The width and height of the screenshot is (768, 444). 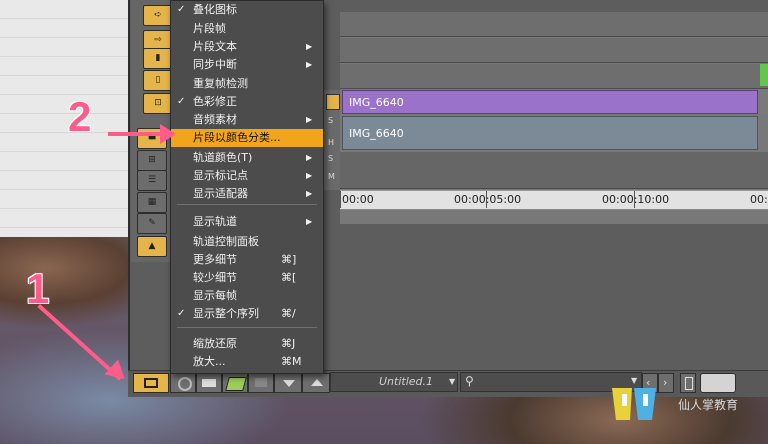 What do you see at coordinates (452, 382) in the screenshot?
I see `sequence-dropdown-icon: ▼` at bounding box center [452, 382].